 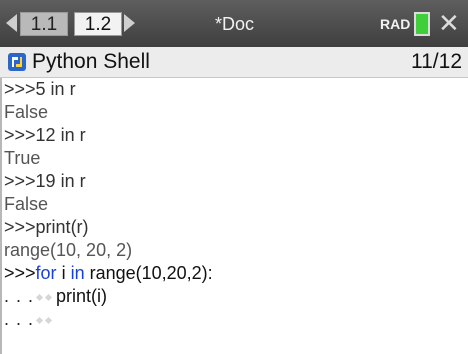 What do you see at coordinates (235, 227) in the screenshot?
I see `console-line: >>>print(r)` at bounding box center [235, 227].